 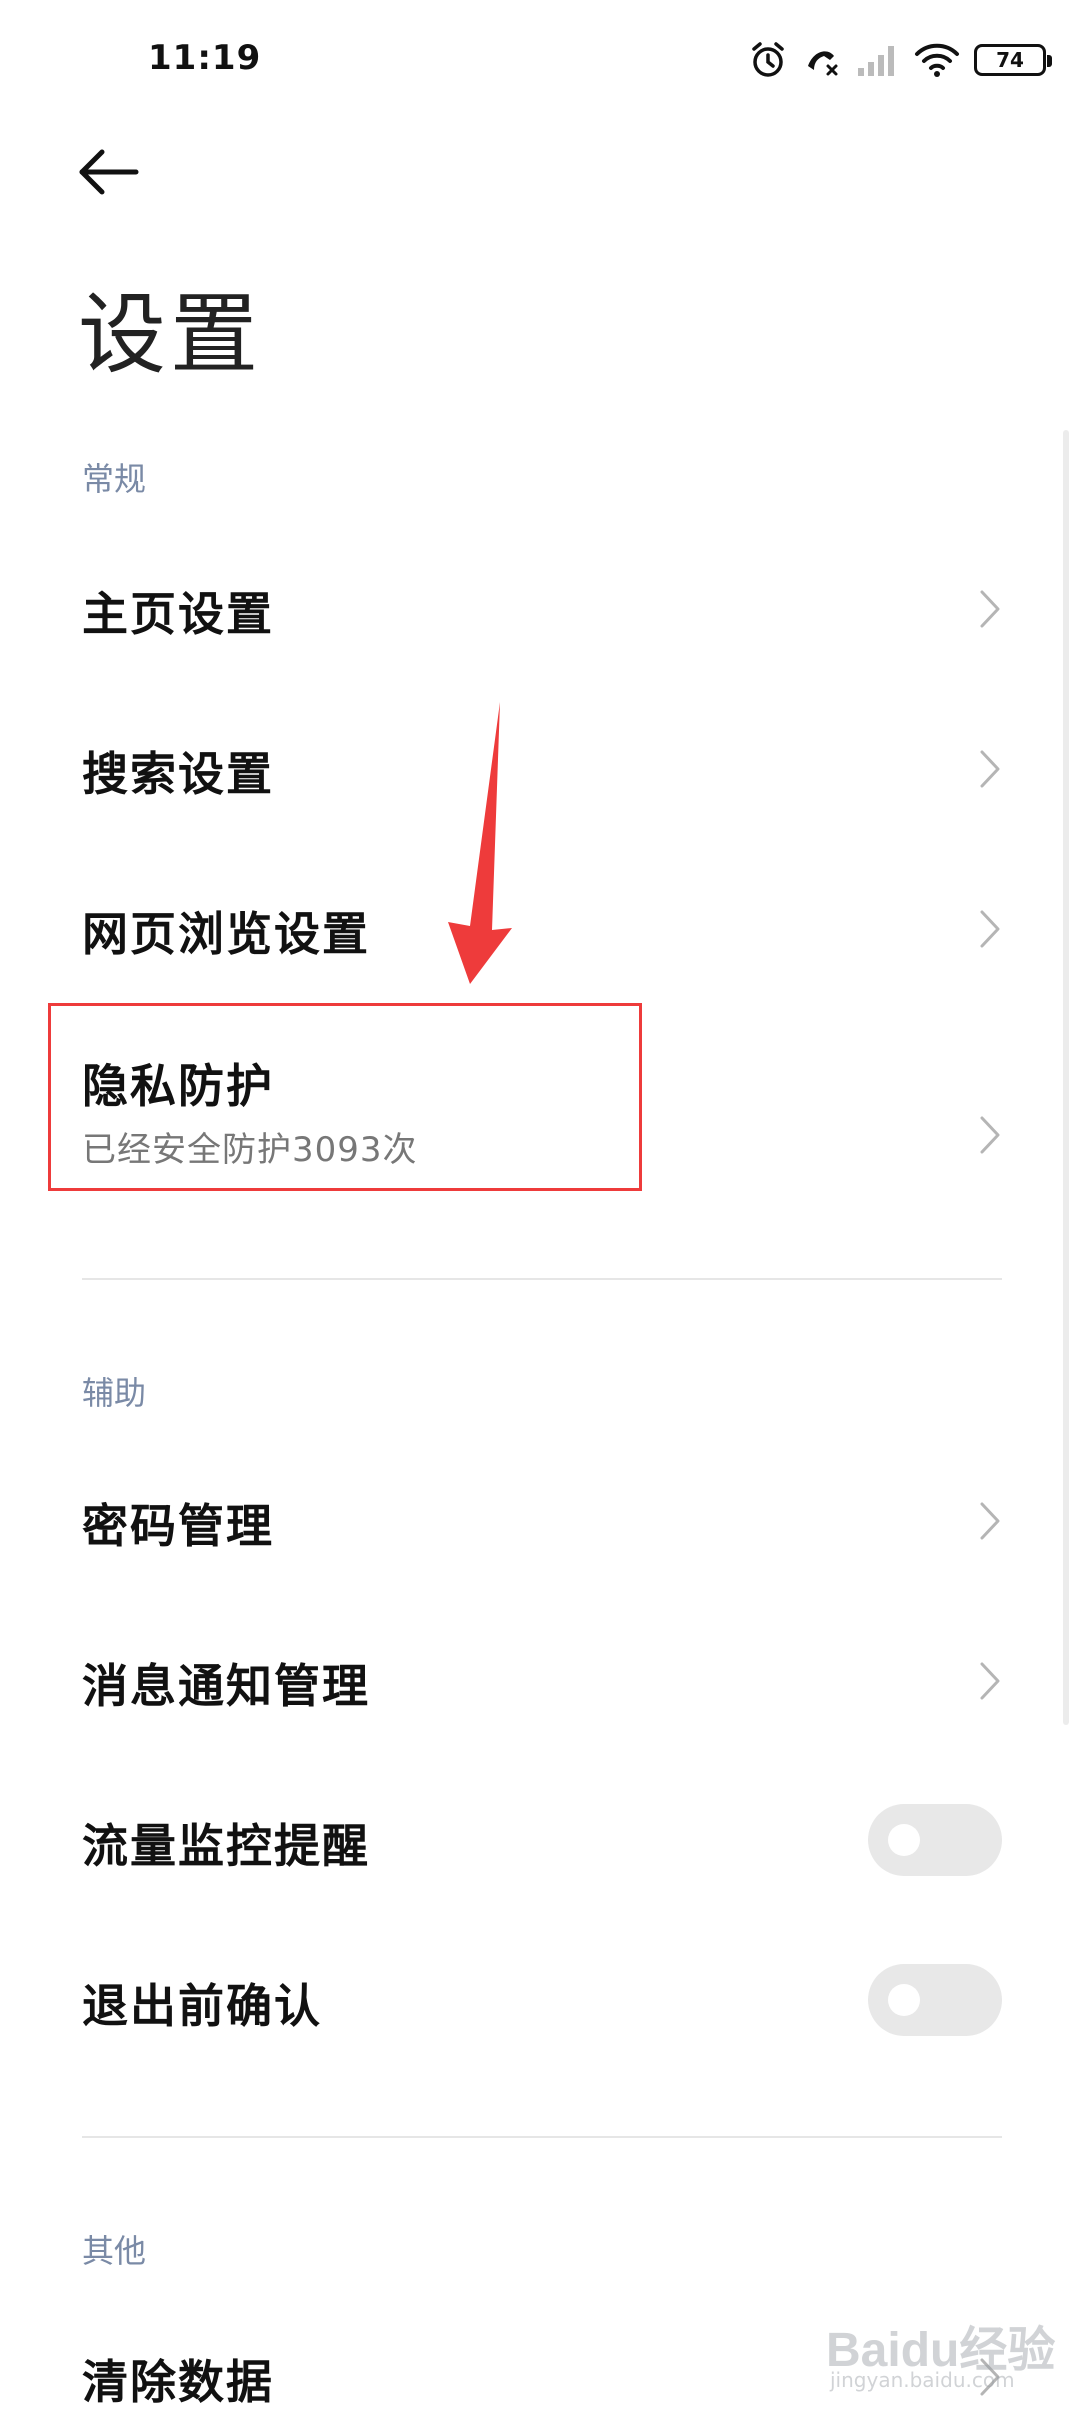 What do you see at coordinates (922, 2380) in the screenshot?
I see `watermark-url: jingyan.baidu.com` at bounding box center [922, 2380].